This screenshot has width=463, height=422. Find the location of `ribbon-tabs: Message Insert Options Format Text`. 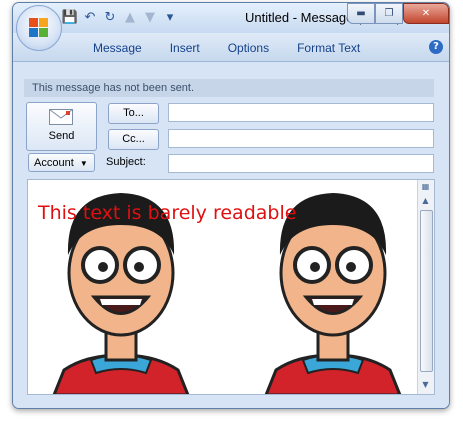

ribbon-tabs: Message Insert Options Format Text is located at coordinates (226, 48).